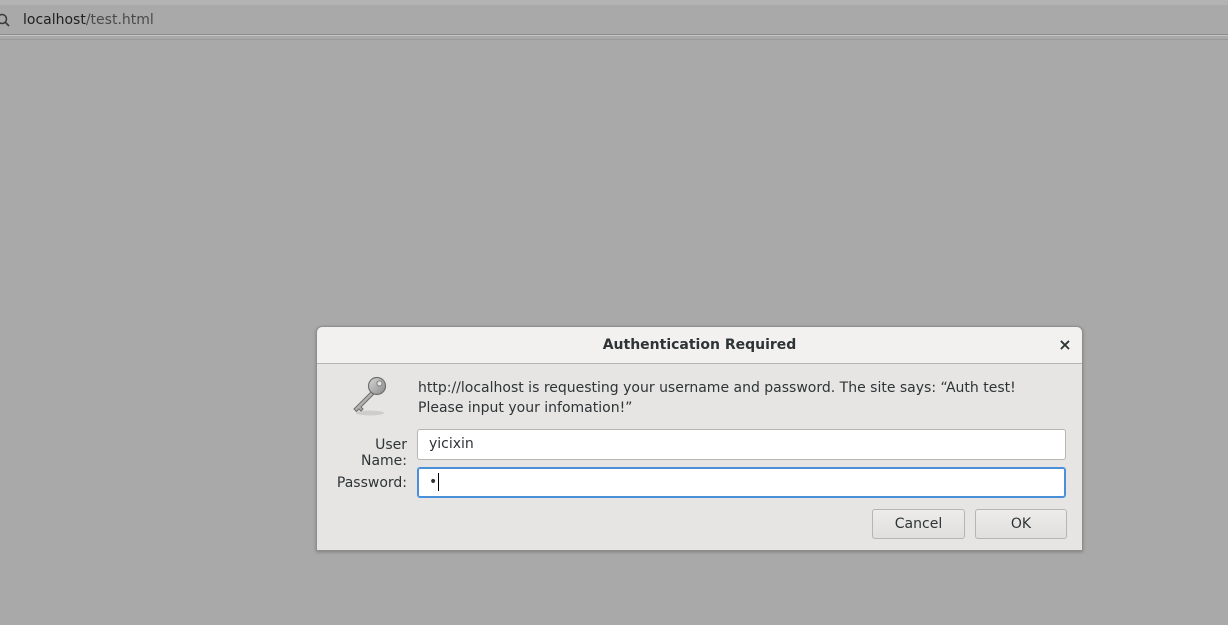 This screenshot has height=625, width=1228. I want to click on search-icon, so click(5, 20).